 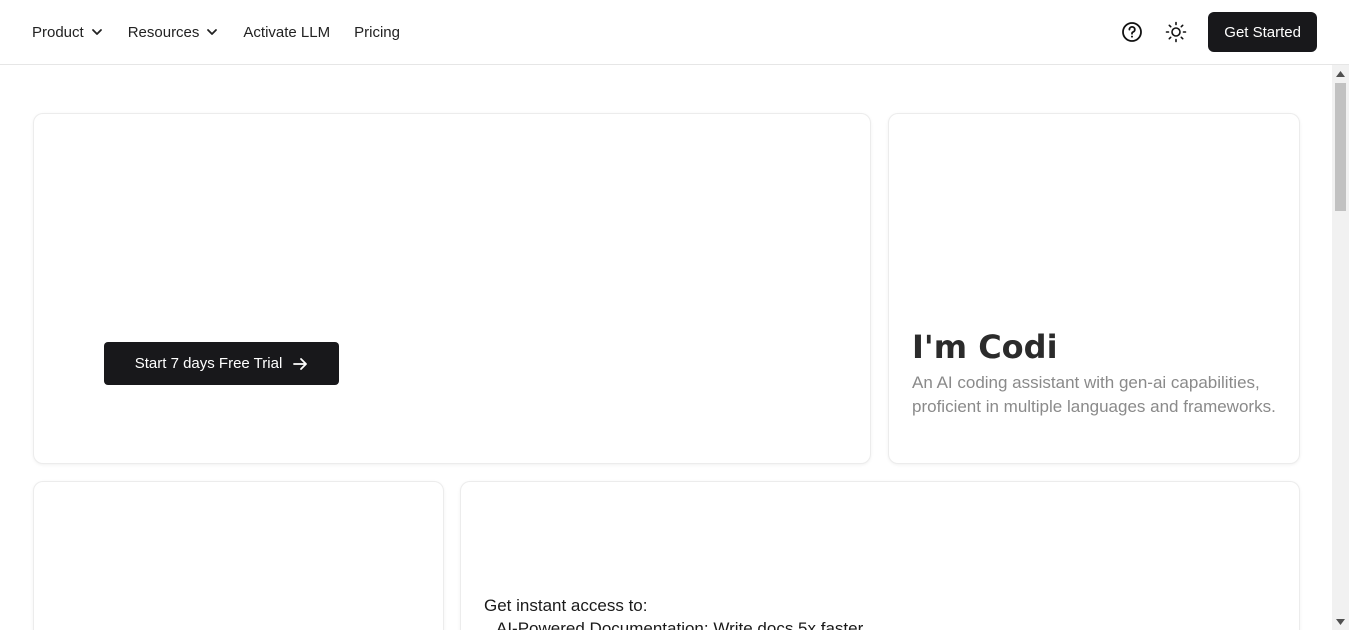 What do you see at coordinates (566, 605) in the screenshot?
I see `access-heading: Get instant access to:` at bounding box center [566, 605].